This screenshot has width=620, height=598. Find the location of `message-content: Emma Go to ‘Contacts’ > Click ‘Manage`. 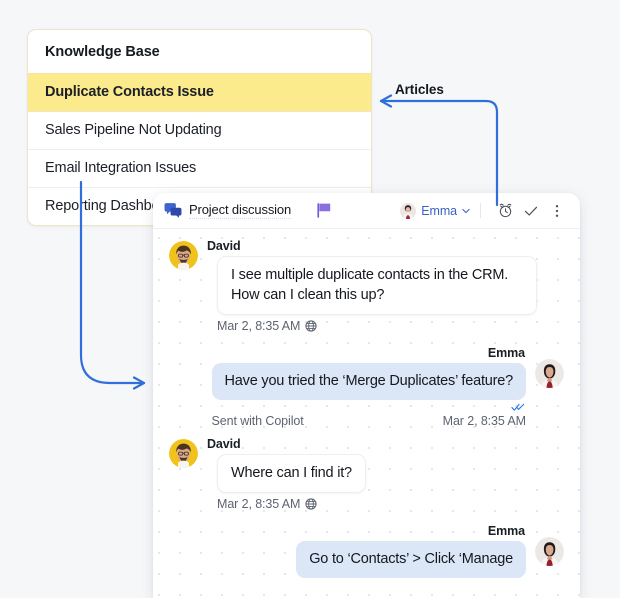

message-content: Emma Go to ‘Contacts’ > Click ‘Manage is located at coordinates (411, 551).